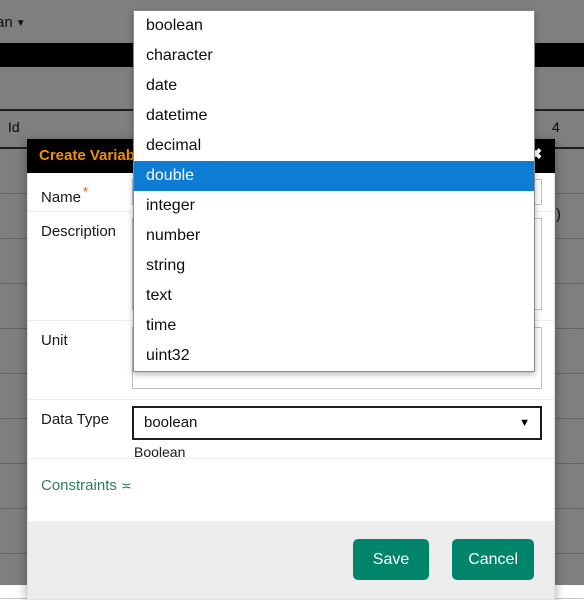  What do you see at coordinates (334, 86) in the screenshot?
I see `dropdown-option: date` at bounding box center [334, 86].